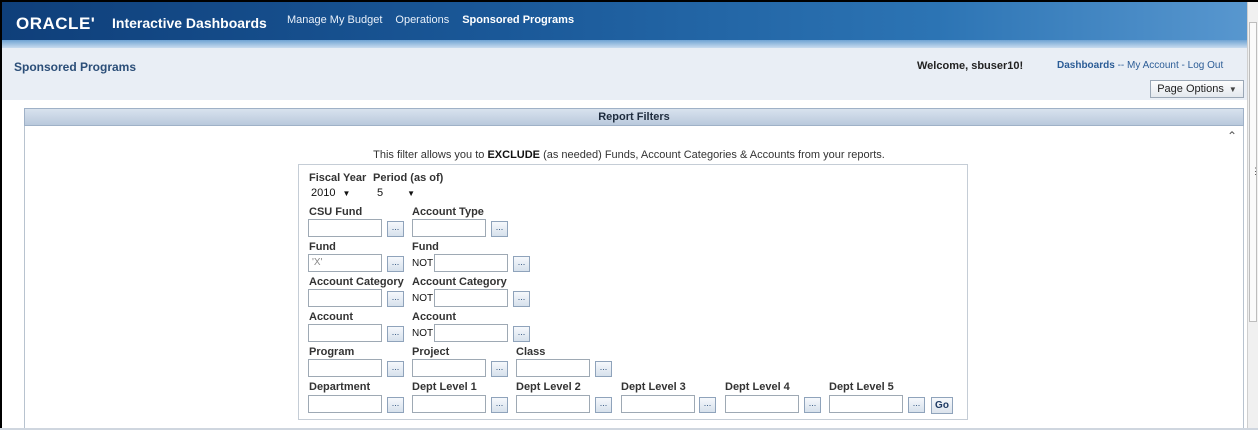 Image resolution: width=1258 pixels, height=430 pixels. What do you see at coordinates (553, 404) in the screenshot?
I see `dept-level-2-input` at bounding box center [553, 404].